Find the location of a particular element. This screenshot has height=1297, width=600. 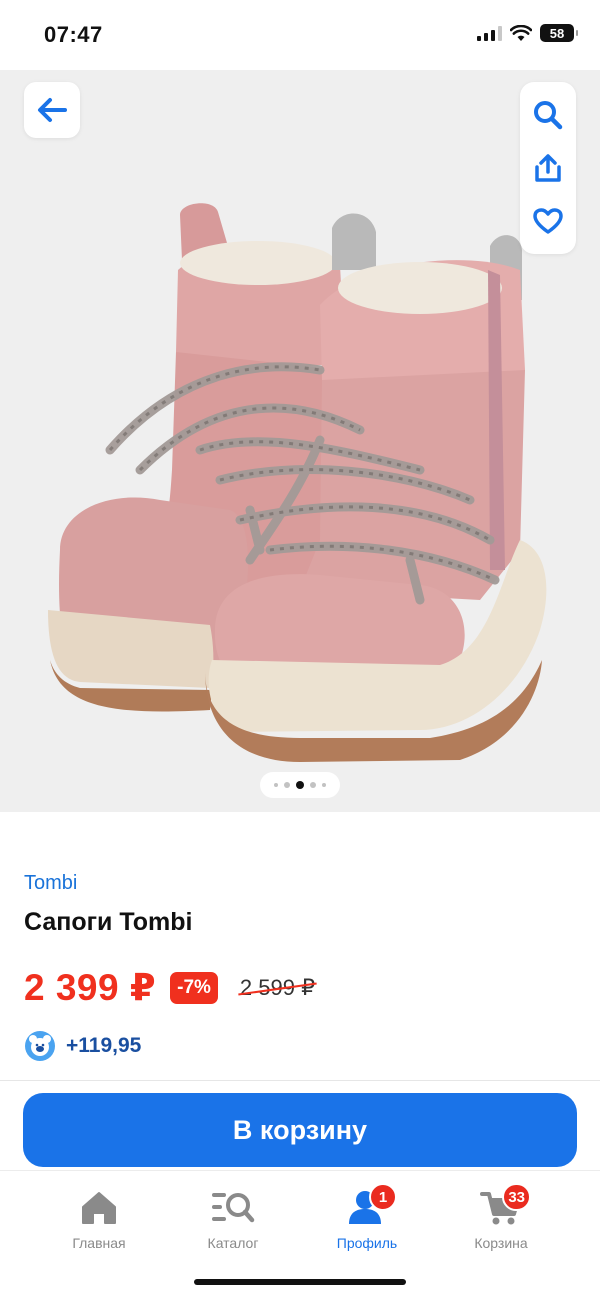

pagination-dot-active is located at coordinates (300, 785).